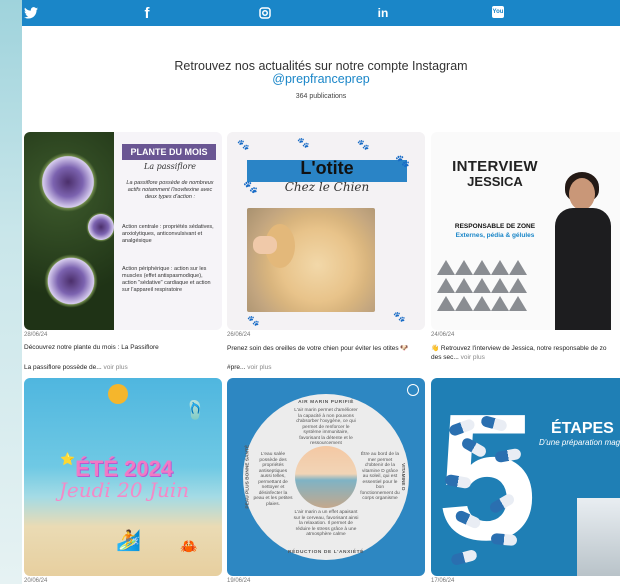  What do you see at coordinates (124, 490) in the screenshot?
I see `ete-date: Jeudi 20 Juin` at bounding box center [124, 490].